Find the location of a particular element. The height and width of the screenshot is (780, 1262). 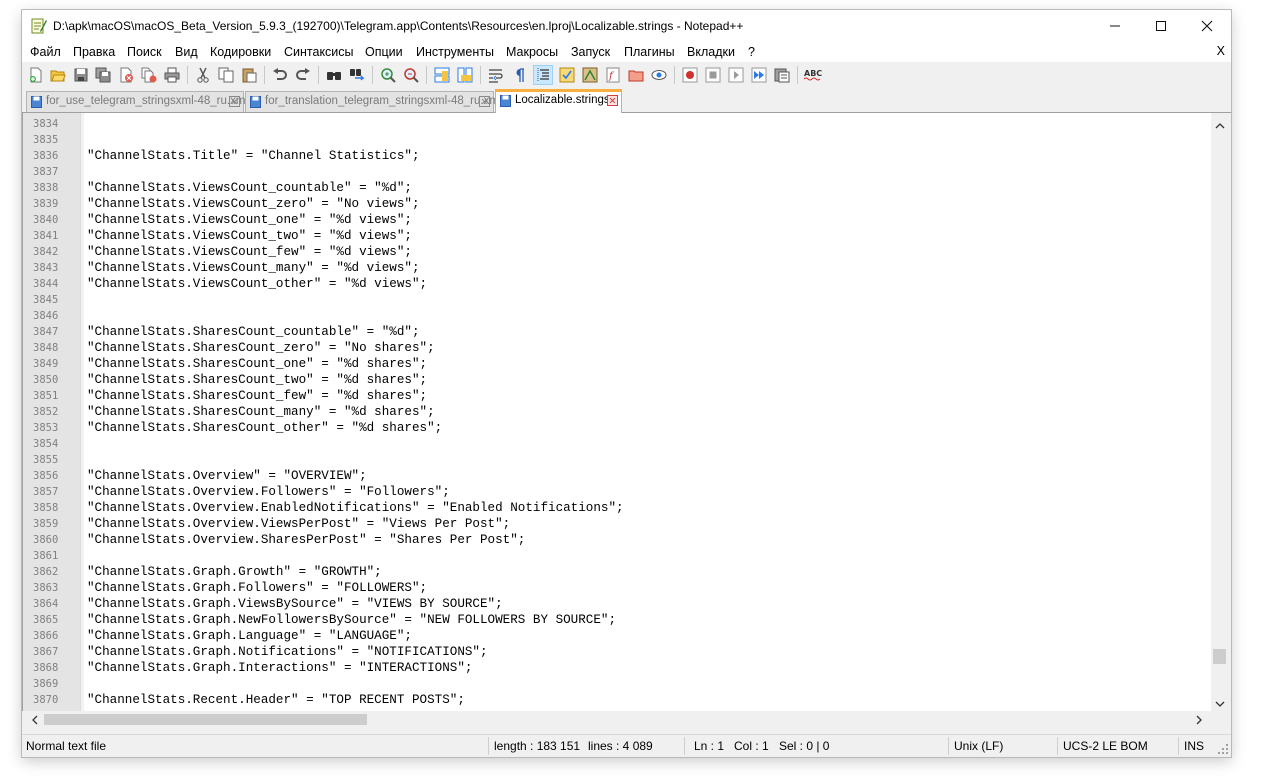

replace-button is located at coordinates (357, 75).